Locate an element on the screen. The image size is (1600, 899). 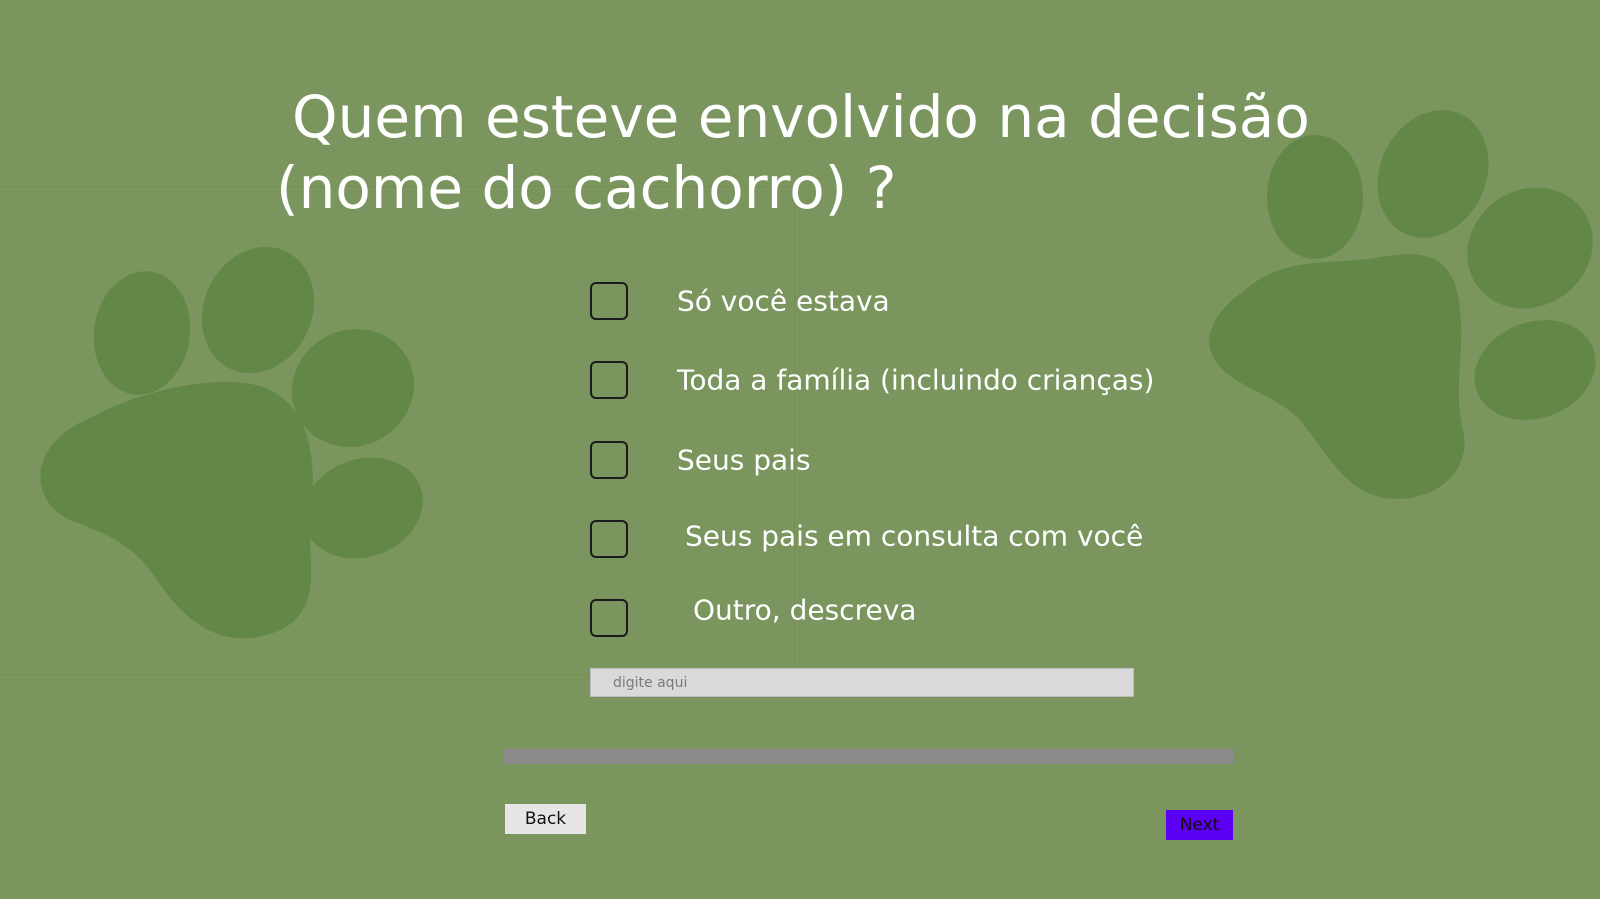
option-toda-familia: Toda a família (incluindo crianças) is located at coordinates (872, 380).